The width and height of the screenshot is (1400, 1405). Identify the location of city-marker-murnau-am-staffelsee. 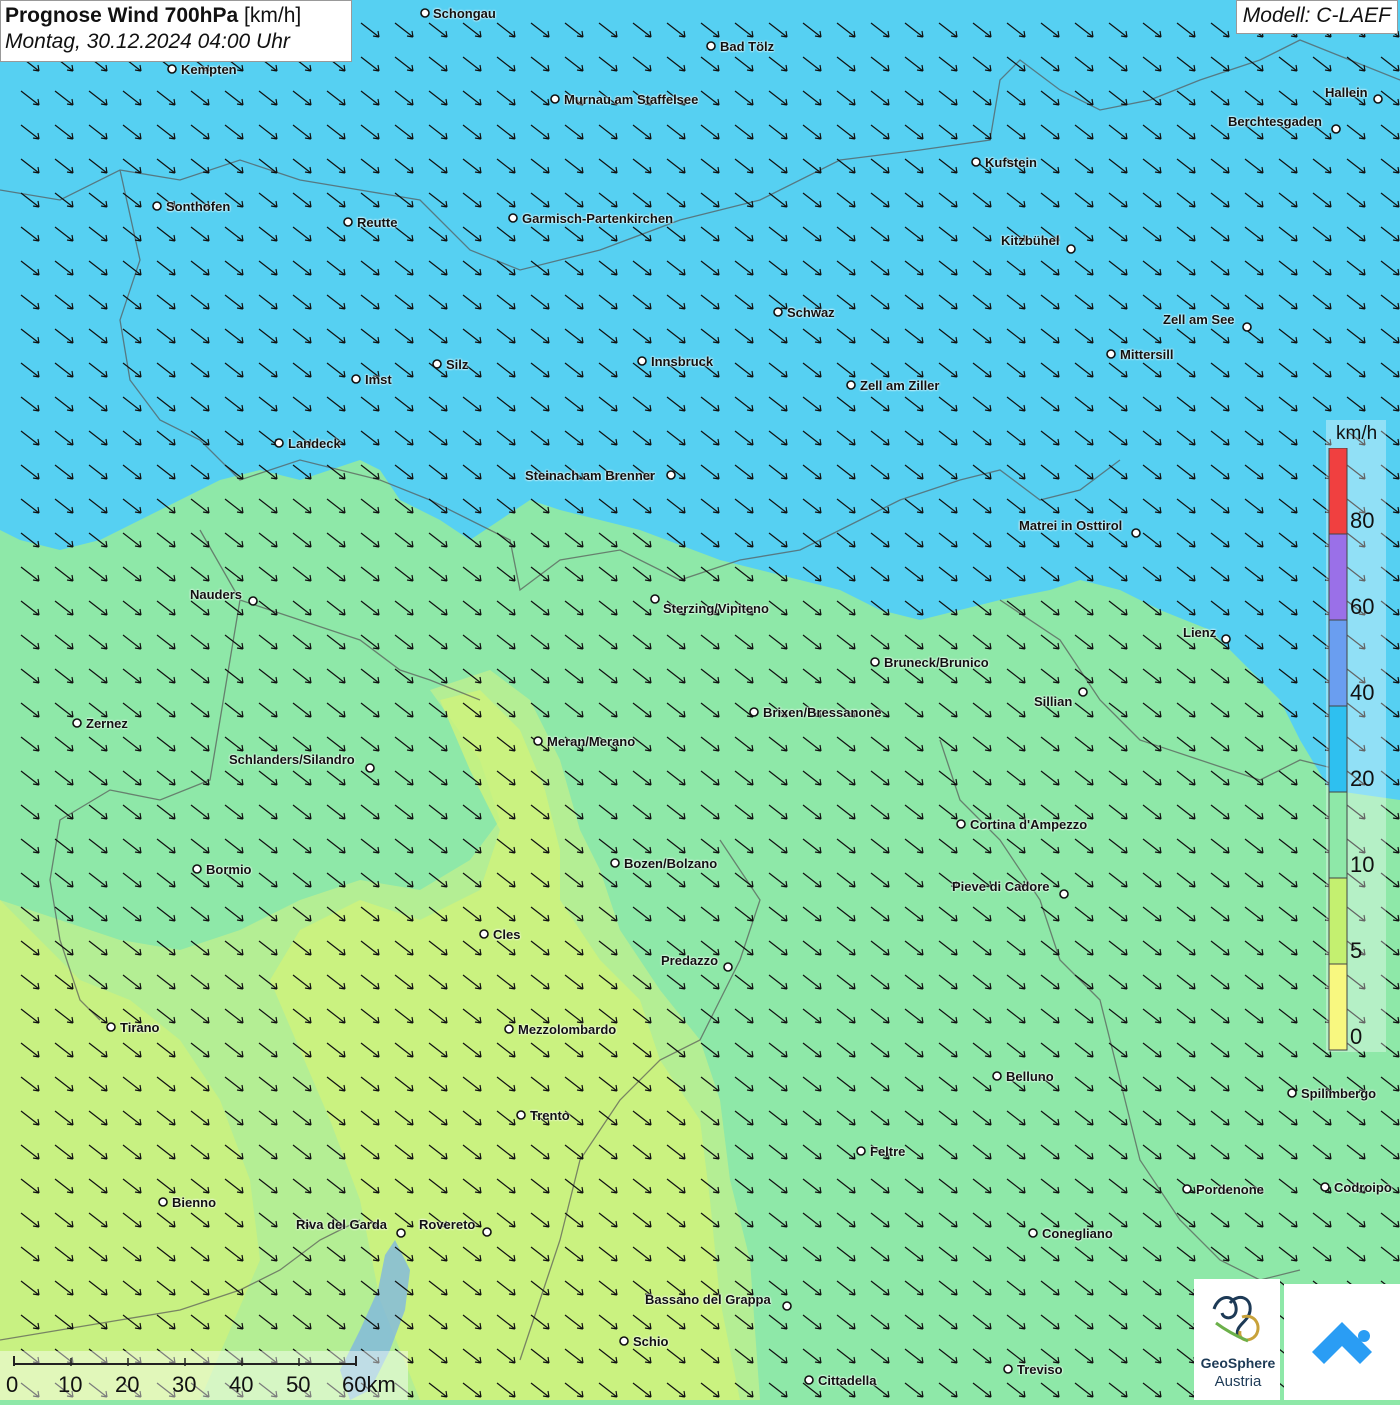
(555, 99).